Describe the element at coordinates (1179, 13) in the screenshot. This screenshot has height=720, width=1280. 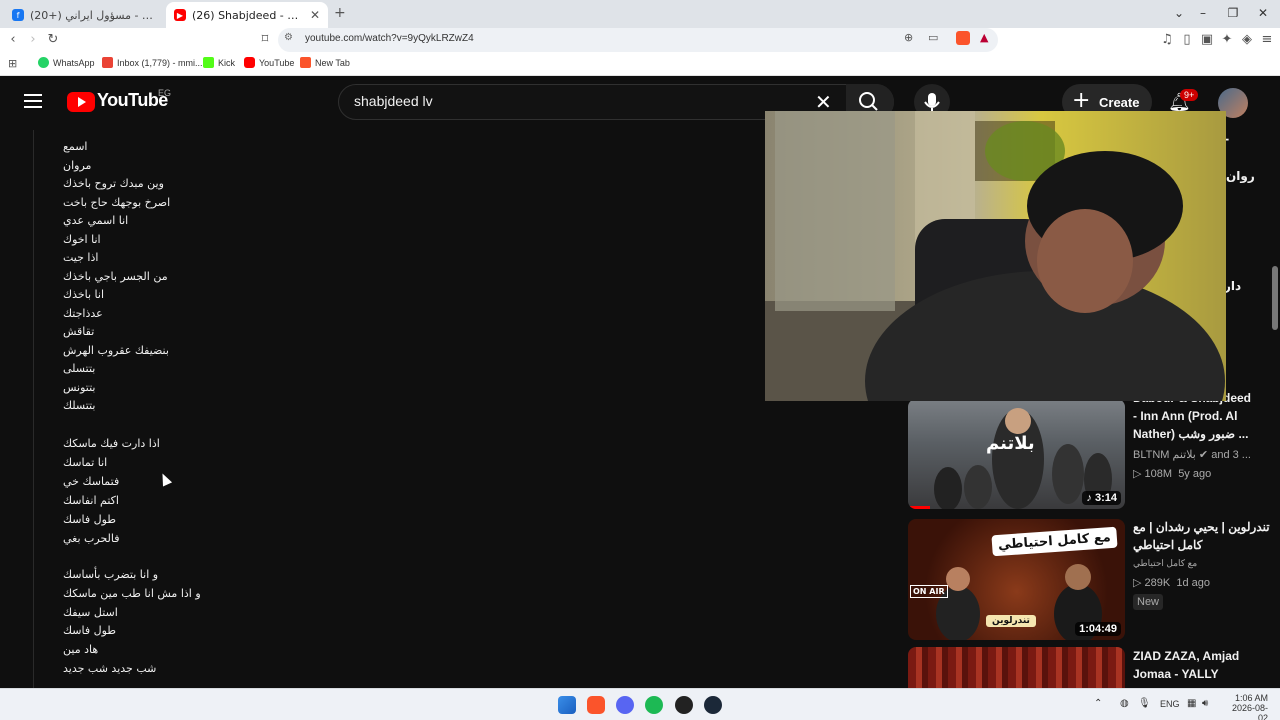
I see `tab-list-icon: ⌄` at that location.